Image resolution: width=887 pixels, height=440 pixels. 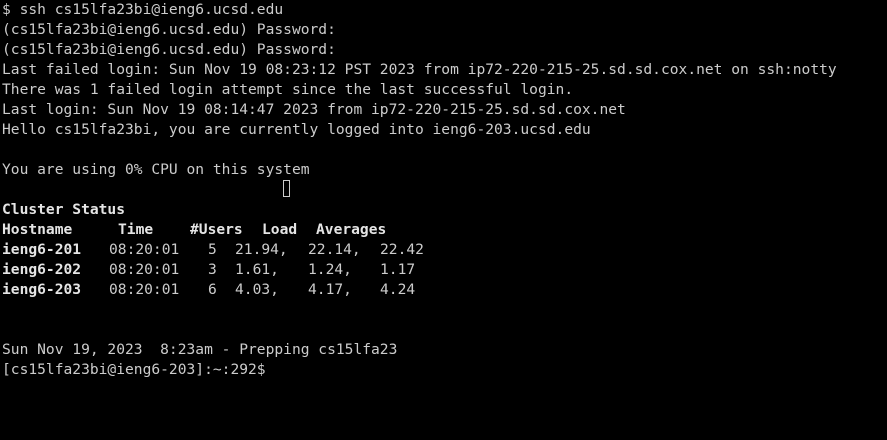 What do you see at coordinates (286, 188) in the screenshot?
I see `cursor-box` at bounding box center [286, 188].